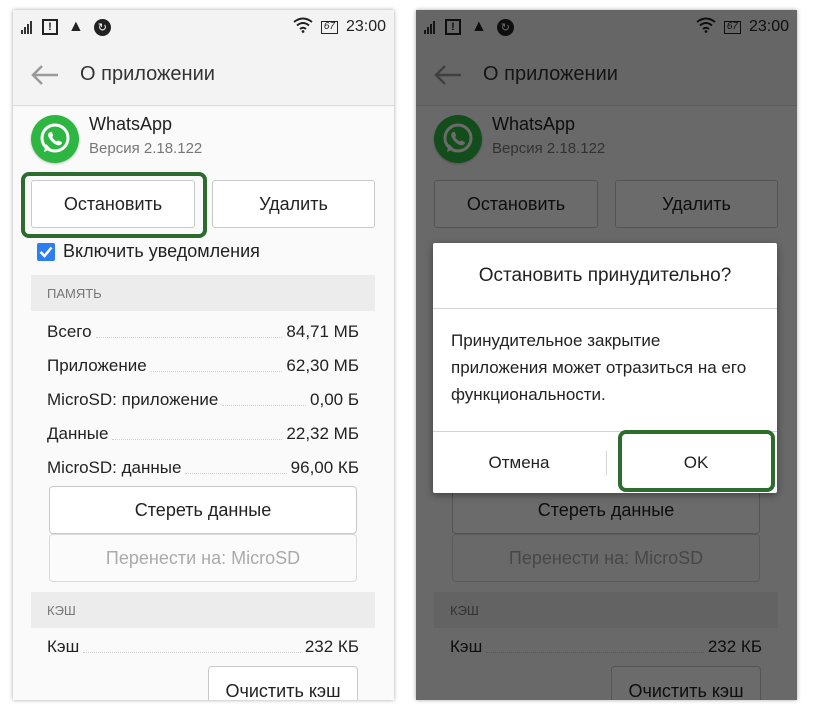  Describe the element at coordinates (76, 26) in the screenshot. I see `warning-icon: ▲` at that location.